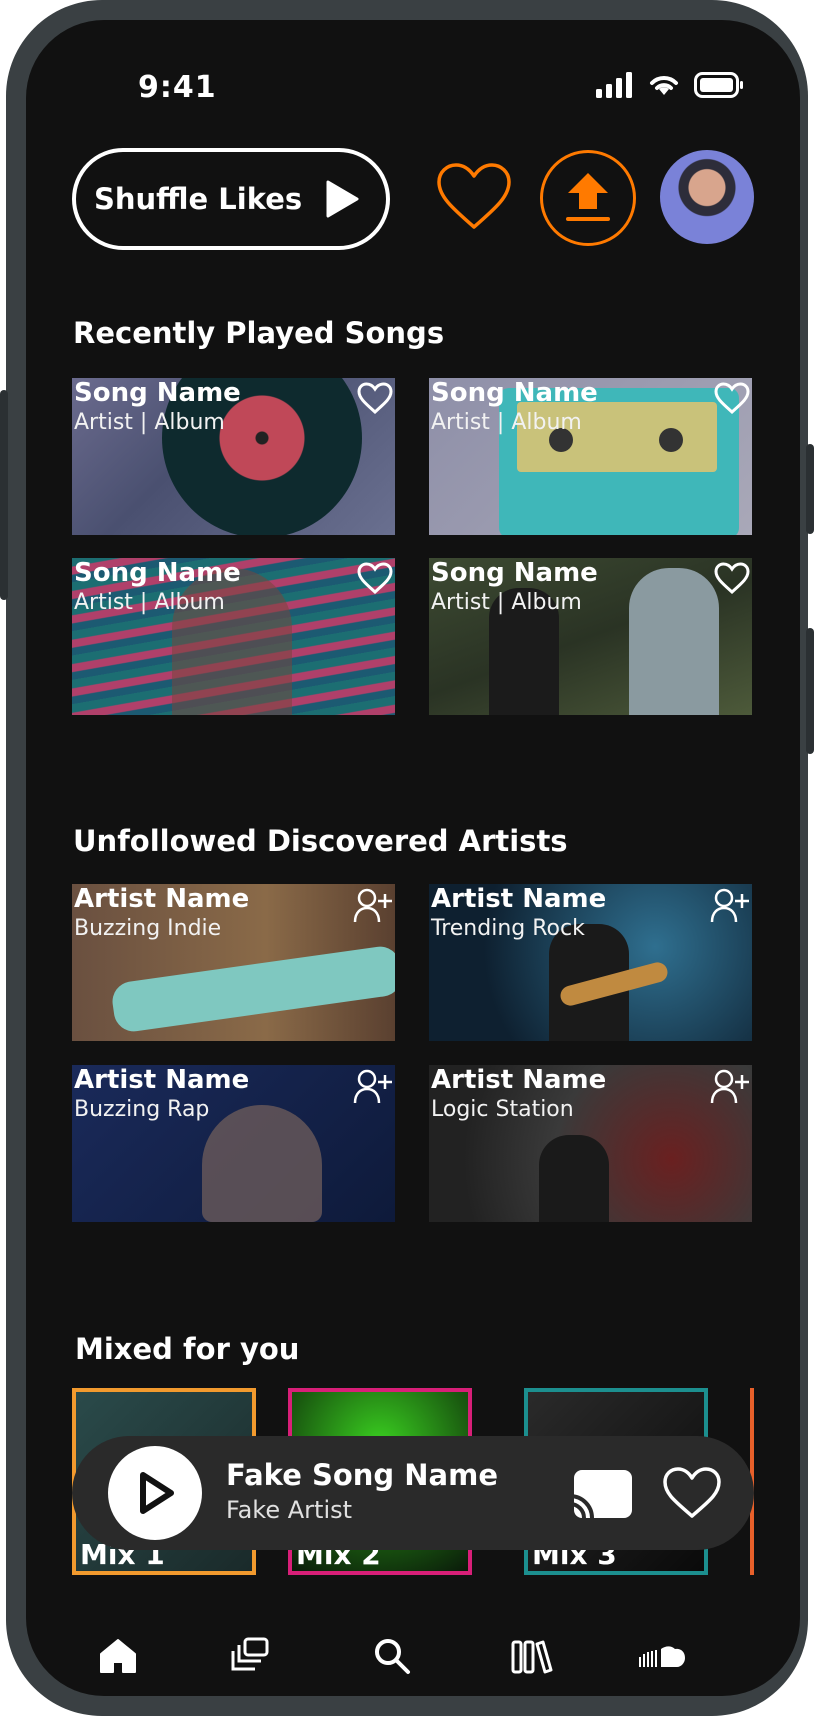 The width and height of the screenshot is (814, 1716). Describe the element at coordinates (177, 87) in the screenshot. I see `status-time: 9:41` at that location.